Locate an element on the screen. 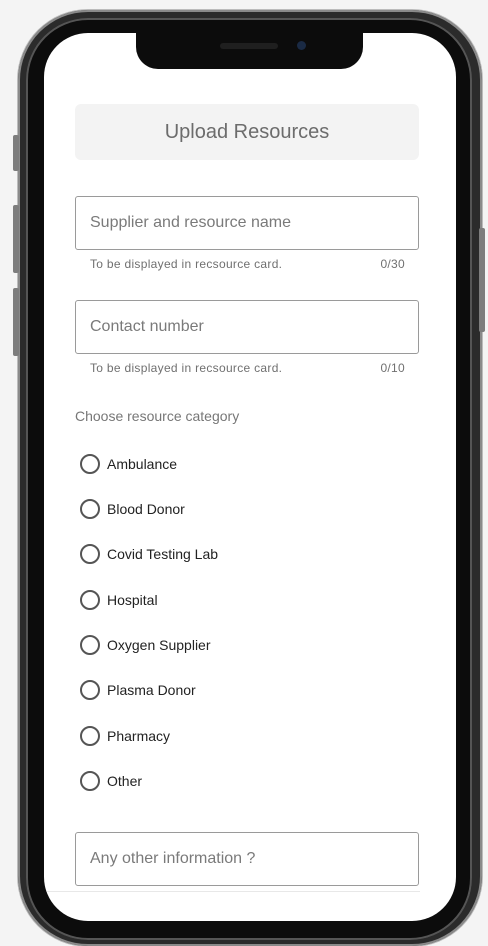 Image resolution: width=488 pixels, height=946 pixels. speaker-grille is located at coordinates (249, 46).